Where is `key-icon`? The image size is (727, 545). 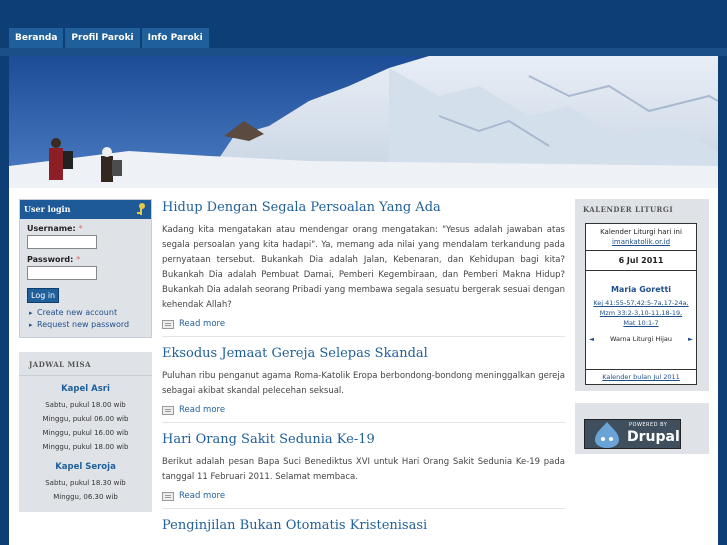 key-icon is located at coordinates (141, 210).